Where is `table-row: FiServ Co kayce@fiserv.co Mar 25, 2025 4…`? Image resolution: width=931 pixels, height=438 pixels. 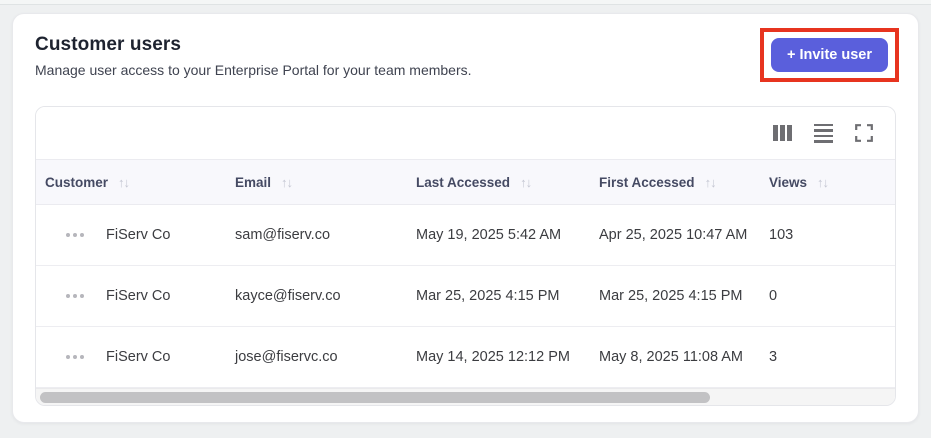
table-row: FiServ Co kayce@fiserv.co Mar 25, 2025 4… is located at coordinates (465, 296).